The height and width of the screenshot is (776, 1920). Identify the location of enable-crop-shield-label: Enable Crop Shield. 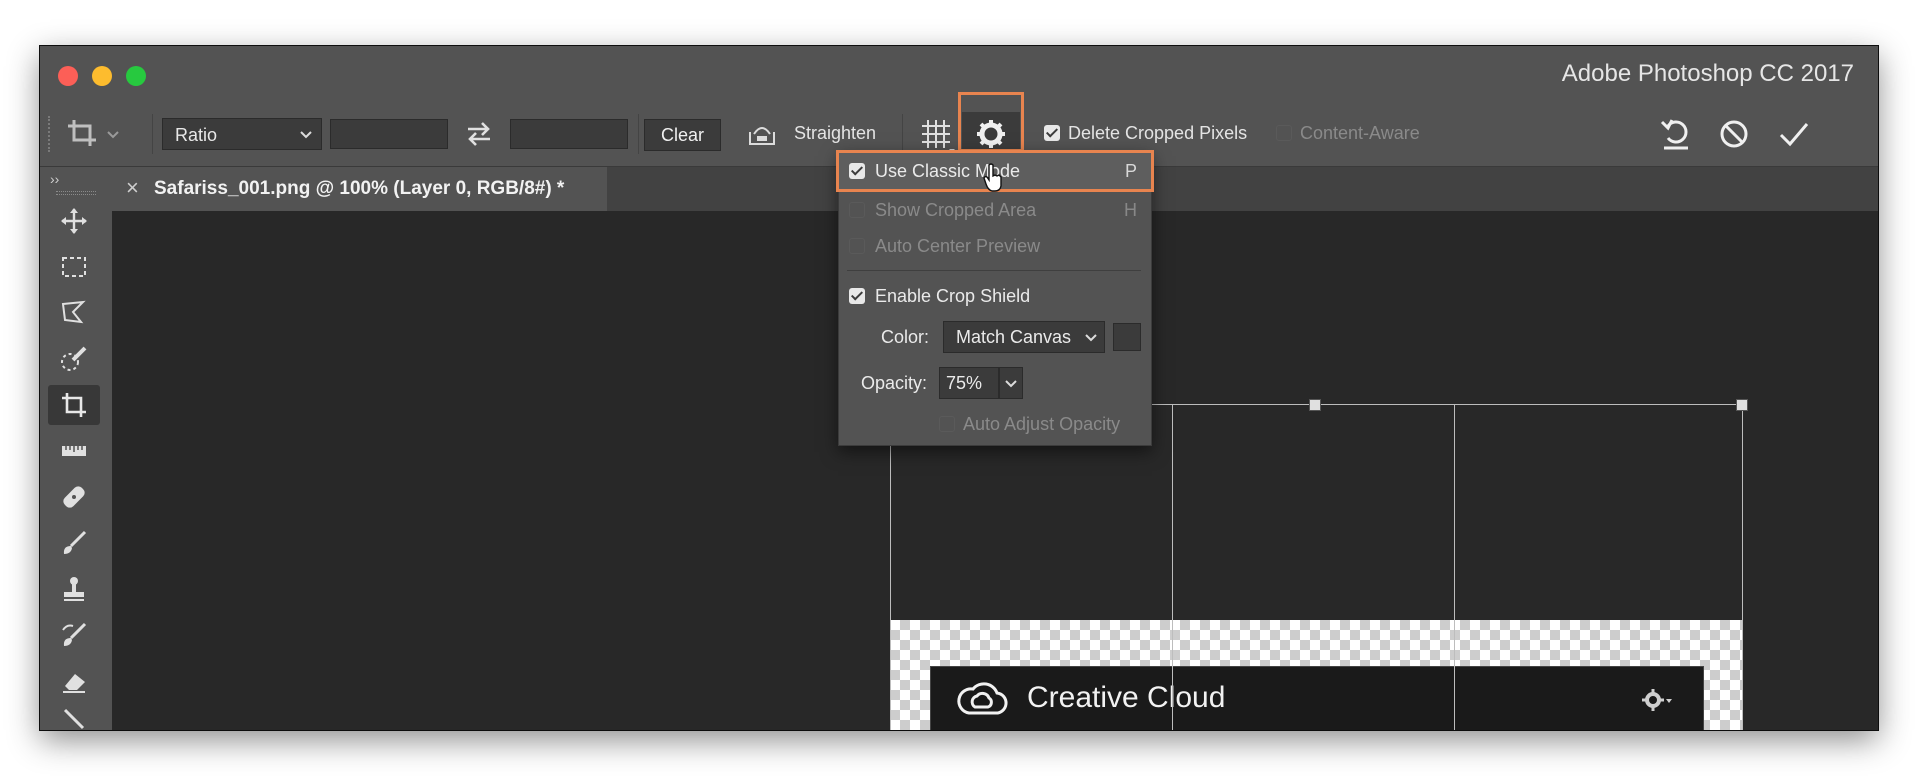
(953, 296).